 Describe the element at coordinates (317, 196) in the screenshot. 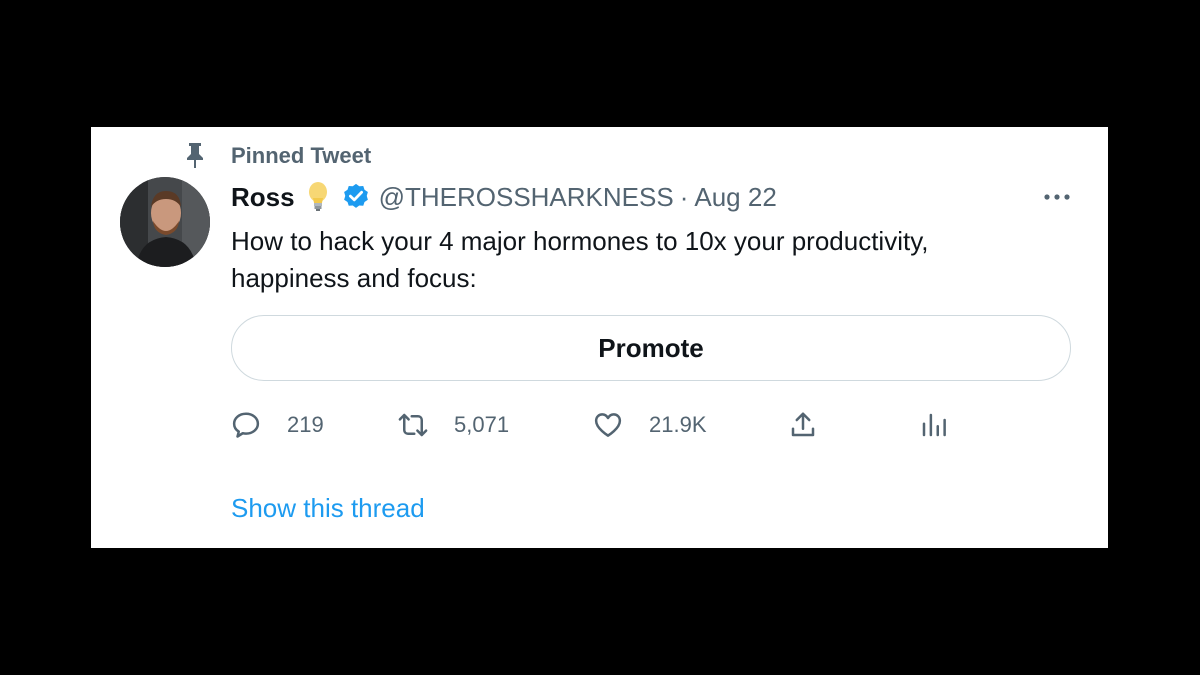

I see `lightbulb-icon` at that location.